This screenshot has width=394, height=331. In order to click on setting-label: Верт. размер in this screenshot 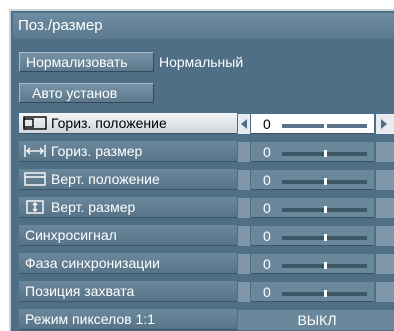, I will do `click(128, 207)`.